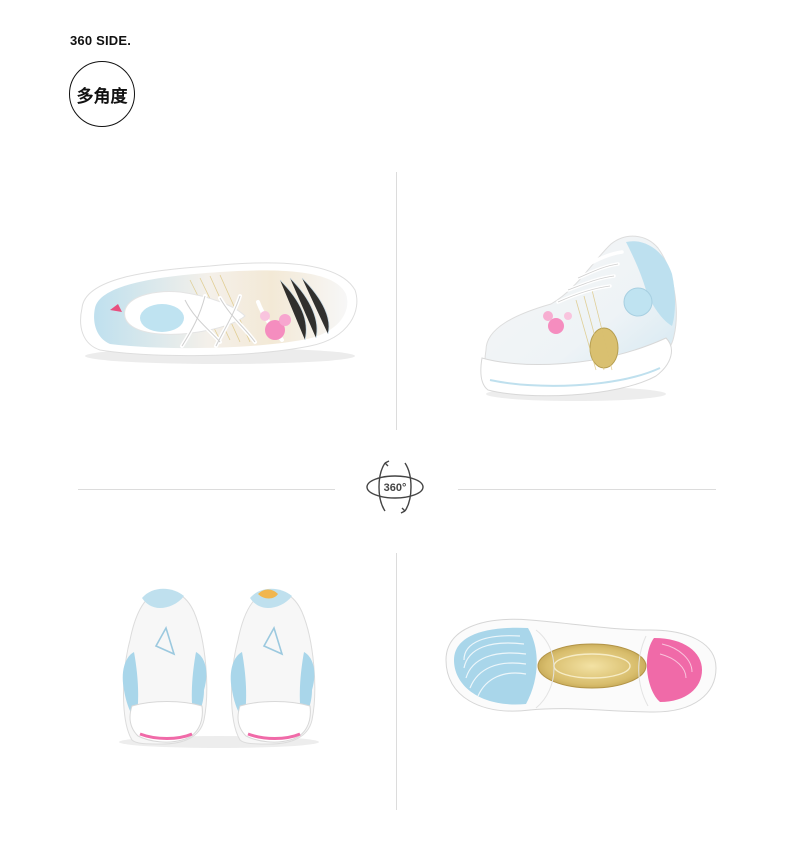 Image resolution: width=790 pixels, height=866 pixels. I want to click on shoe-three-quarter-view, so click(581, 317).